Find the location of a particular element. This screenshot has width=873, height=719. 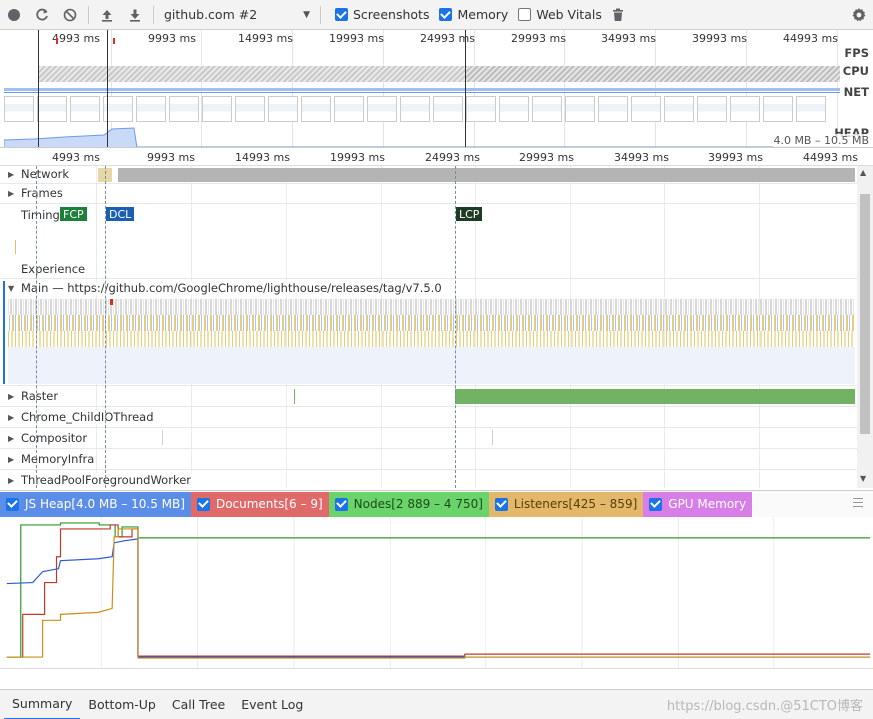

network-track: ▶ Network is located at coordinates (428, 175).